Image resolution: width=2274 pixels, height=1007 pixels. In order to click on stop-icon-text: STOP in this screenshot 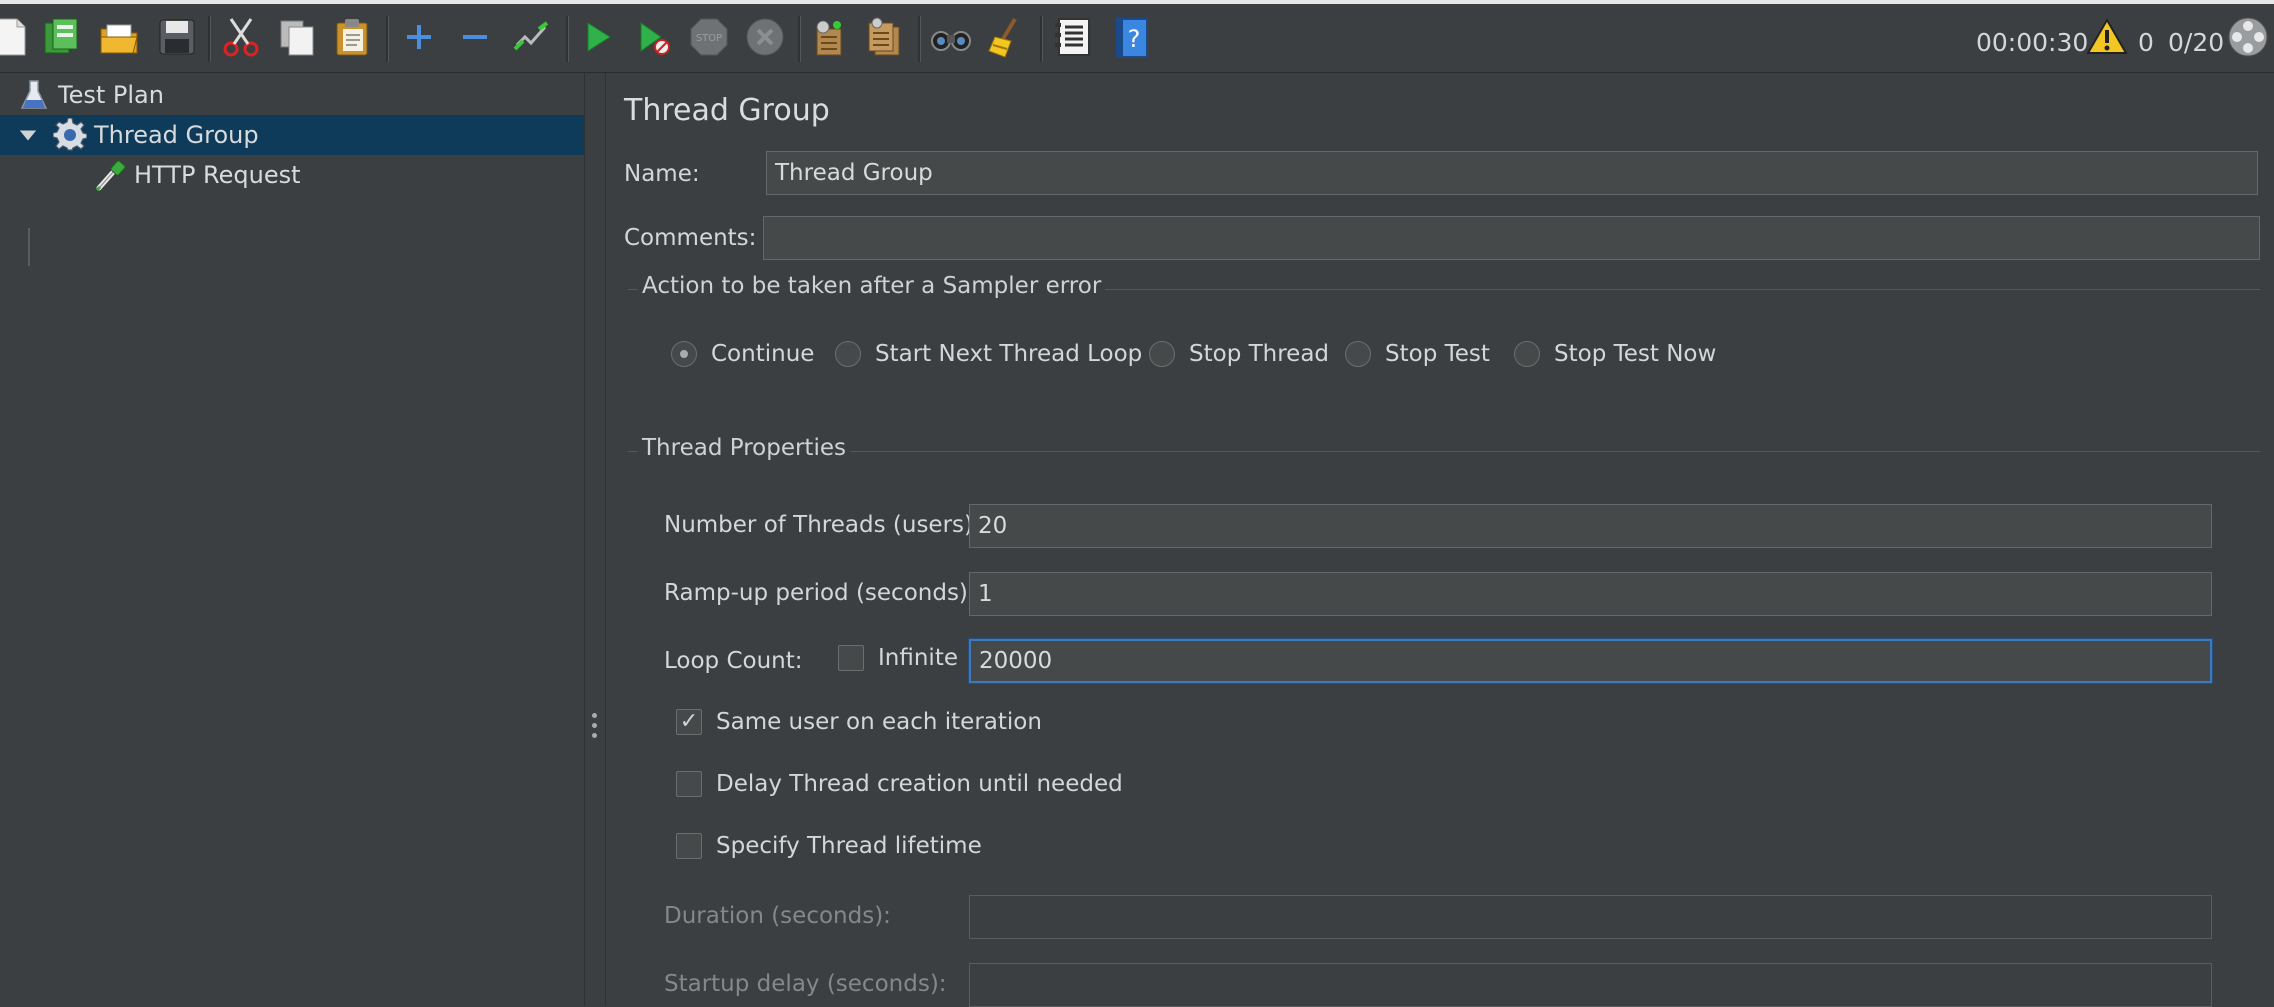, I will do `click(709, 38)`.